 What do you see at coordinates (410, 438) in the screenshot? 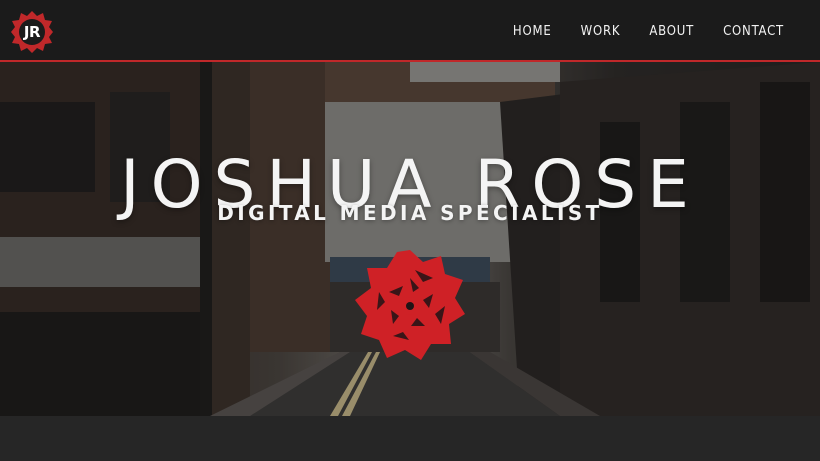
I see `page-lower-band` at bounding box center [410, 438].